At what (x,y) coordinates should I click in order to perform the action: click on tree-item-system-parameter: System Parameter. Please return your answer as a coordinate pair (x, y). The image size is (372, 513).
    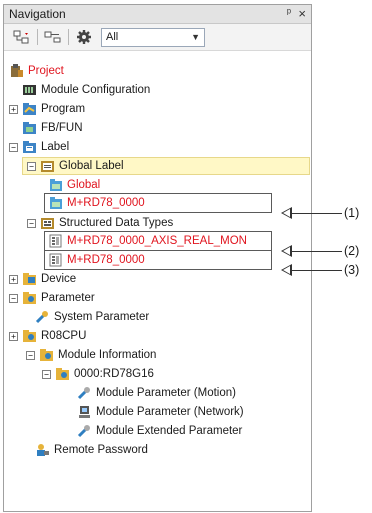
    Looking at the image, I should click on (92, 317).